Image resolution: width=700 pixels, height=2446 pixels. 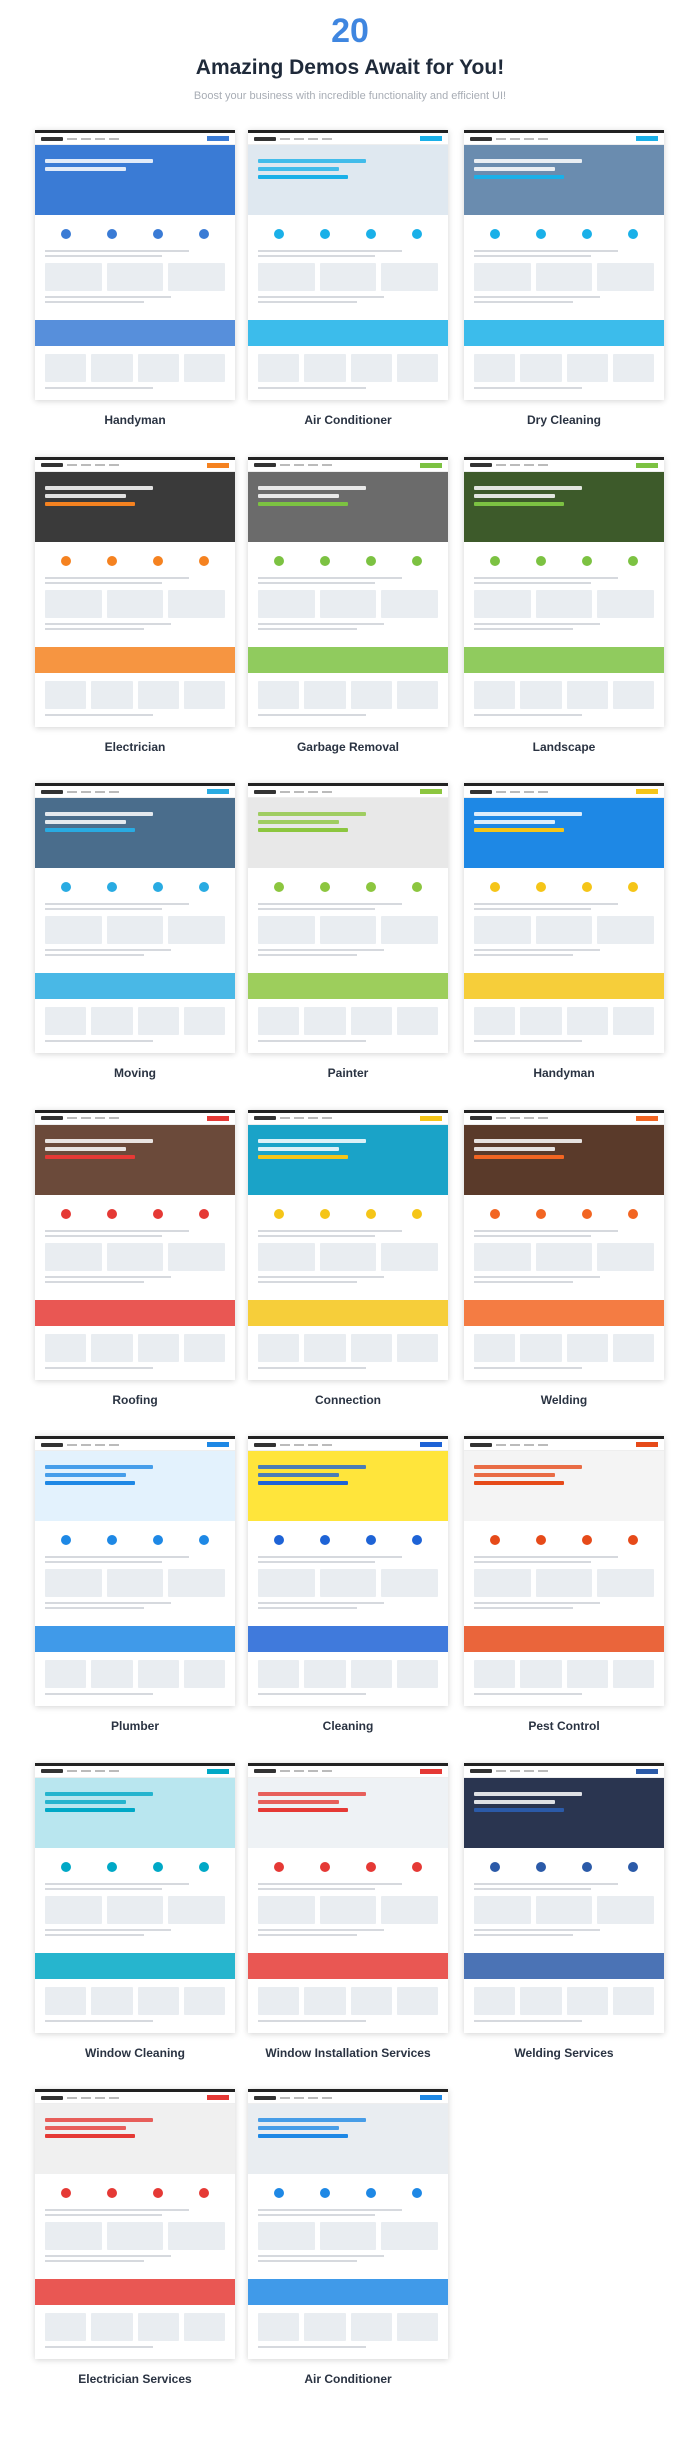 I want to click on demo-card: Garbage Removal, so click(x=348, y=605).